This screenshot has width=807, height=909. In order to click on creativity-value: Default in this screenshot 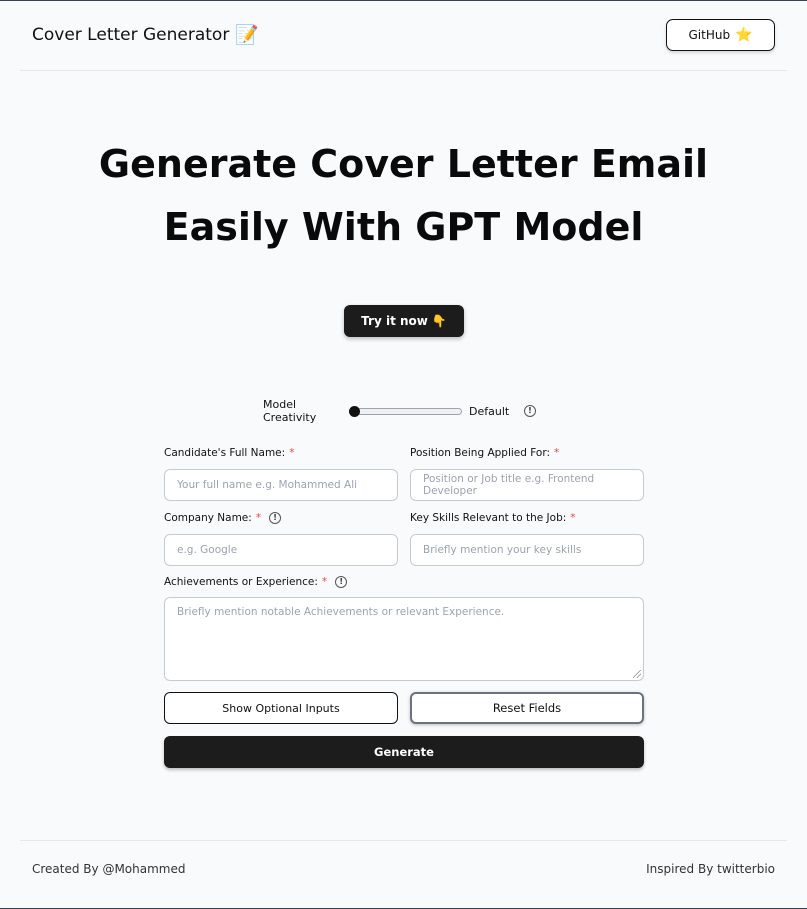, I will do `click(489, 411)`.